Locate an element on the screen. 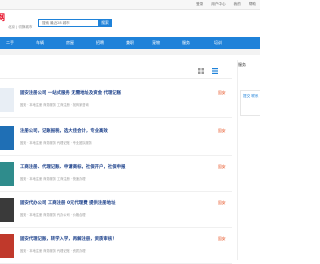 Image resolution: width=320 pixels, height=264 pixels. listing-title: 工商注册、代理记账、申请商标，社保开户，社保申报 is located at coordinates (72, 167).